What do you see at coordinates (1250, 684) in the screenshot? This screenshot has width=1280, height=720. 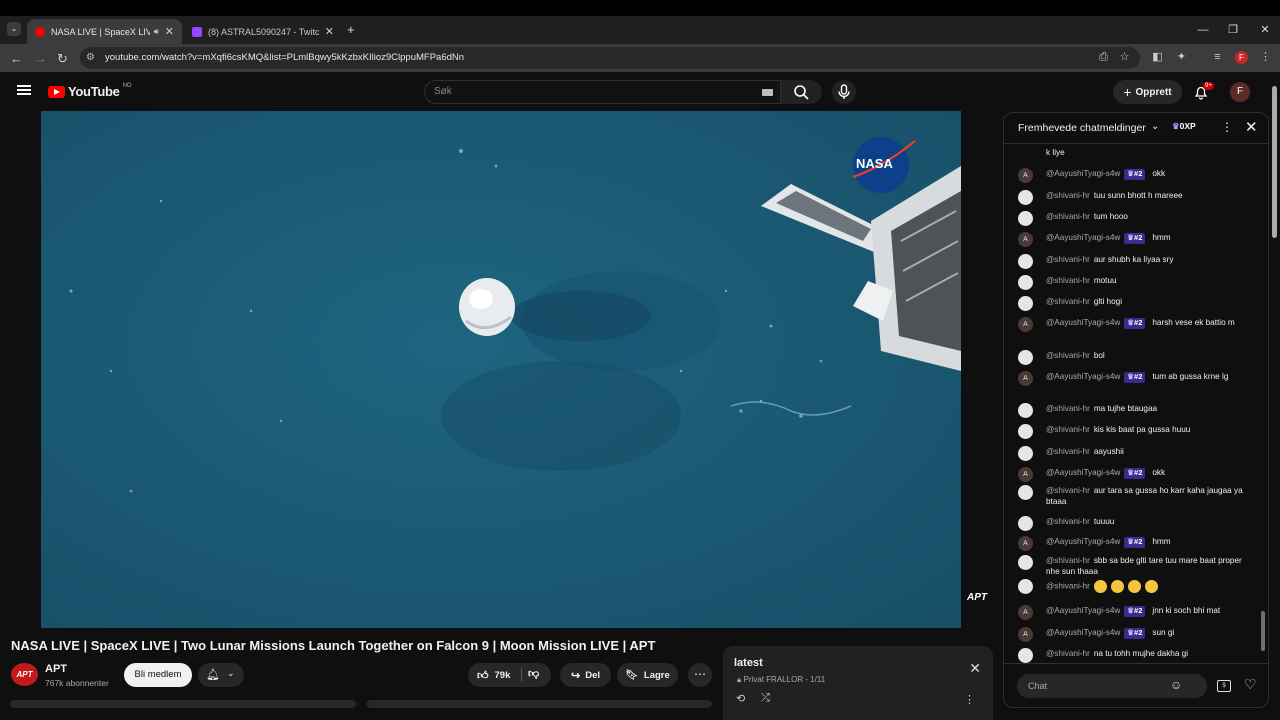 I see `heart-icon: ♡` at bounding box center [1250, 684].